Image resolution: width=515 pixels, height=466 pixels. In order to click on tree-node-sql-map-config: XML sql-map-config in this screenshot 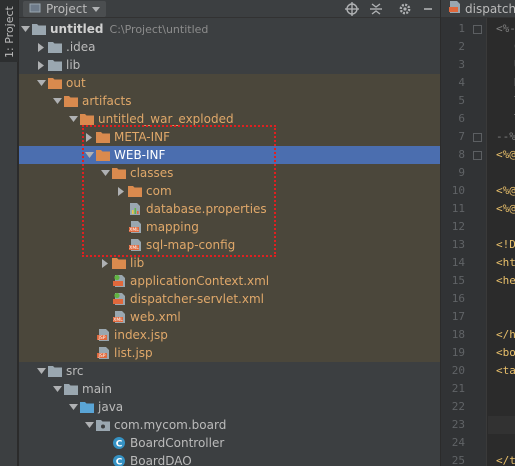, I will do `click(229, 245)`.